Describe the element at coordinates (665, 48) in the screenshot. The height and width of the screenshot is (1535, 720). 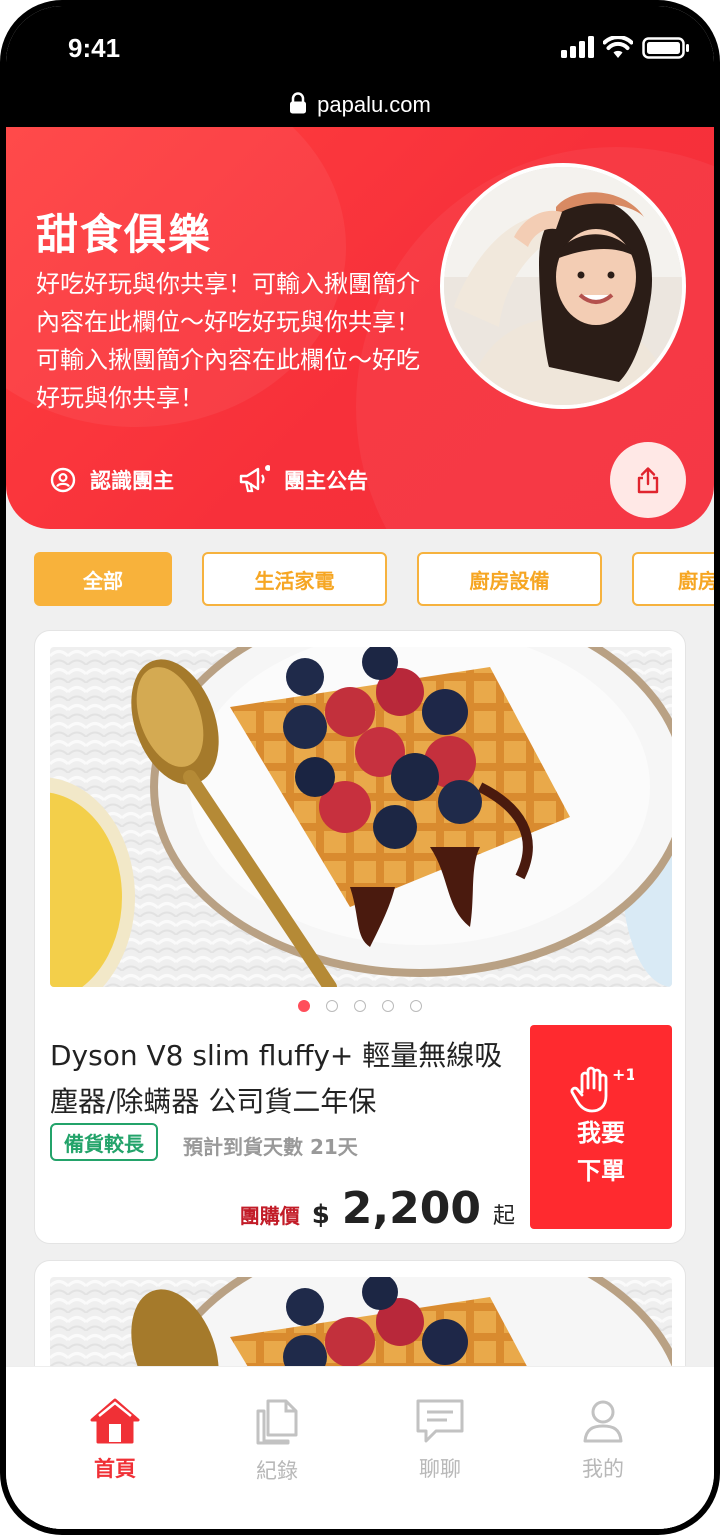
I see `battery-icon` at that location.